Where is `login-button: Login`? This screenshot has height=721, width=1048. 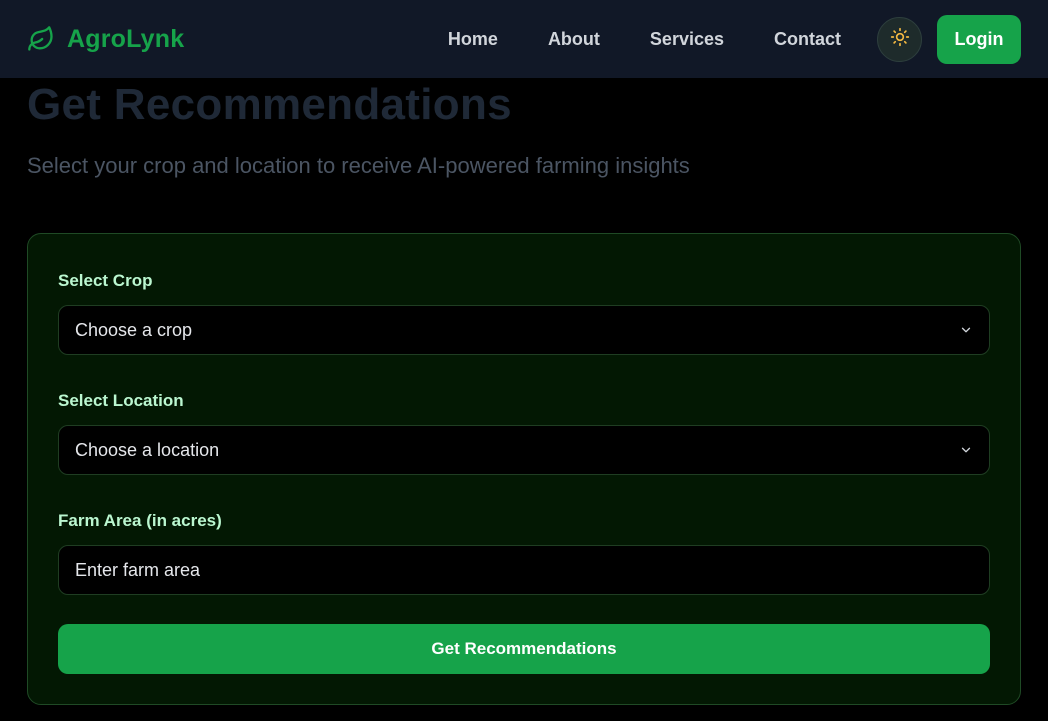
login-button: Login is located at coordinates (979, 39).